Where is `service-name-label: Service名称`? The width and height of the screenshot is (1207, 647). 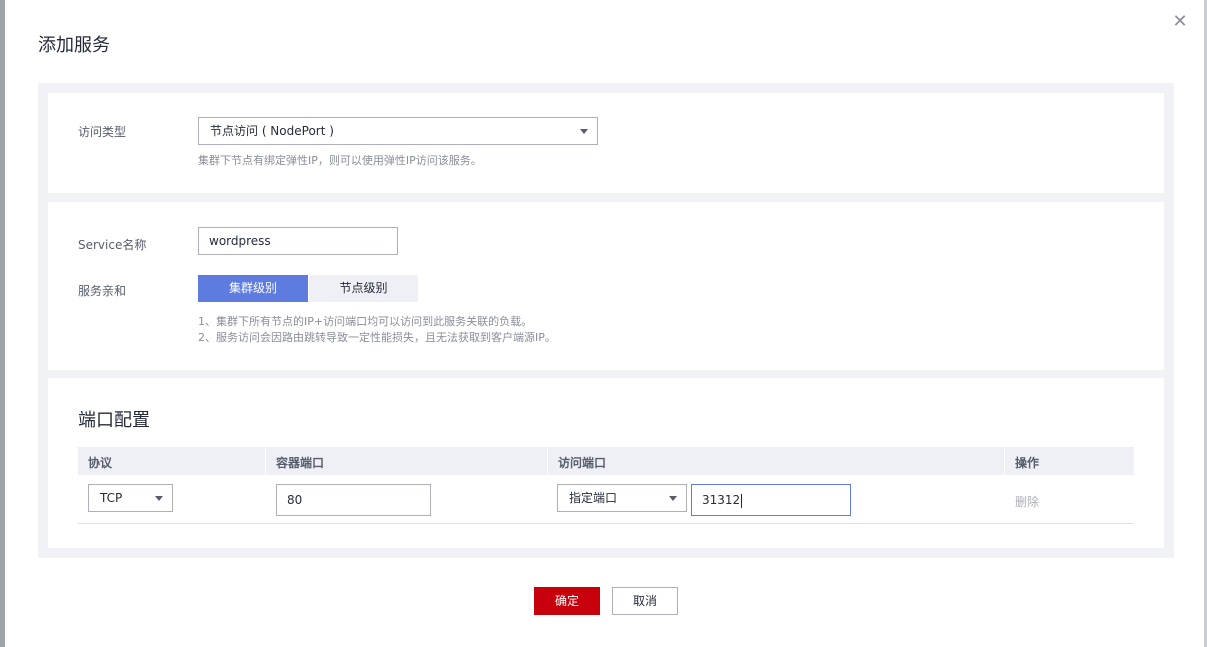 service-name-label: Service名称 is located at coordinates (112, 245).